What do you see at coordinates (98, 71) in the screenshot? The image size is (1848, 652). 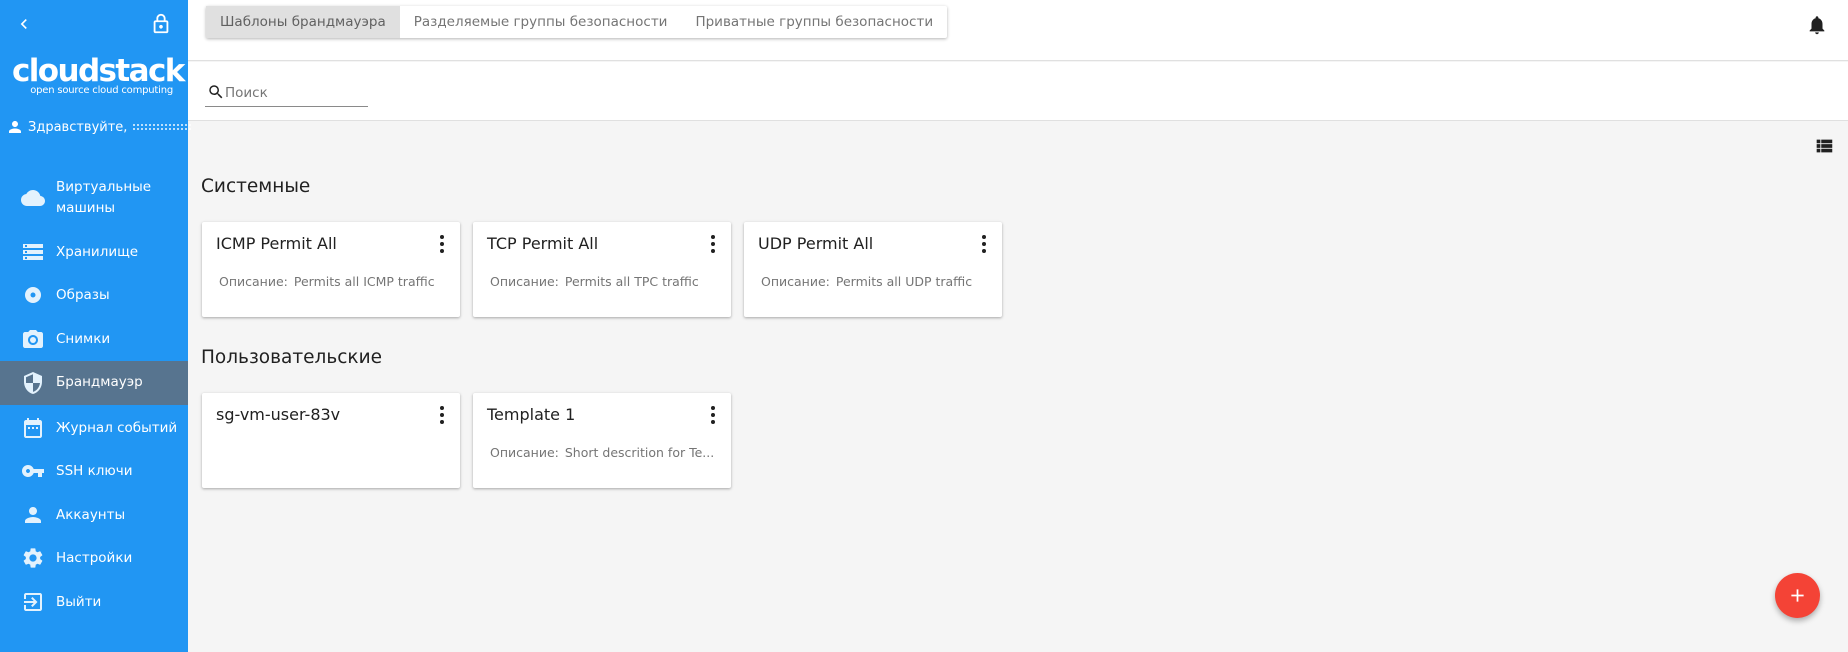 I see `logo-wordmark: cloudstack` at bounding box center [98, 71].